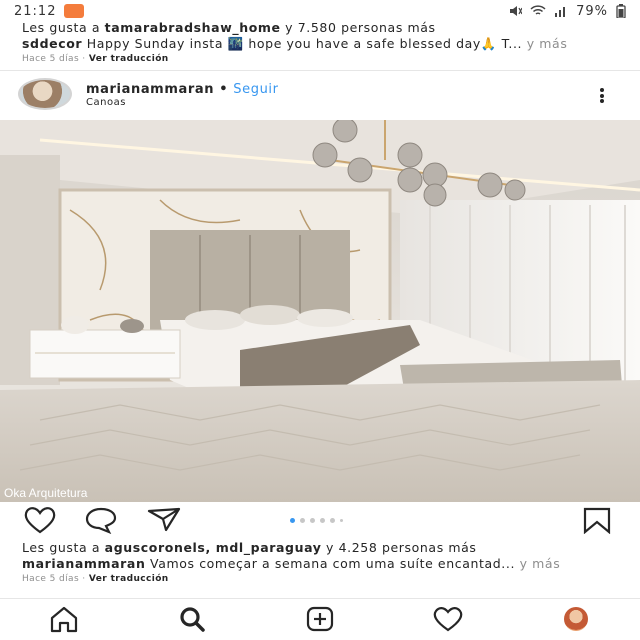 The image size is (640, 640). What do you see at coordinates (592, 11) in the screenshot?
I see `battery-level: 79%` at bounding box center [592, 11].